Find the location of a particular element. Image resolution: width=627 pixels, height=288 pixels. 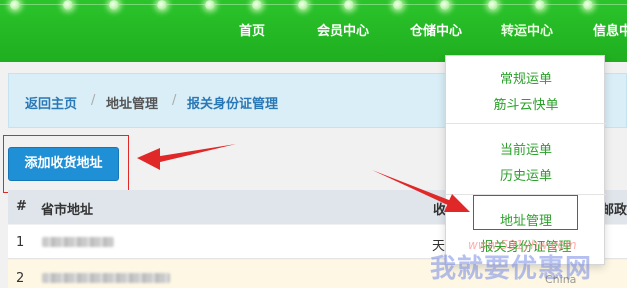

column-header-province: 省市地址 is located at coordinates (67, 210).